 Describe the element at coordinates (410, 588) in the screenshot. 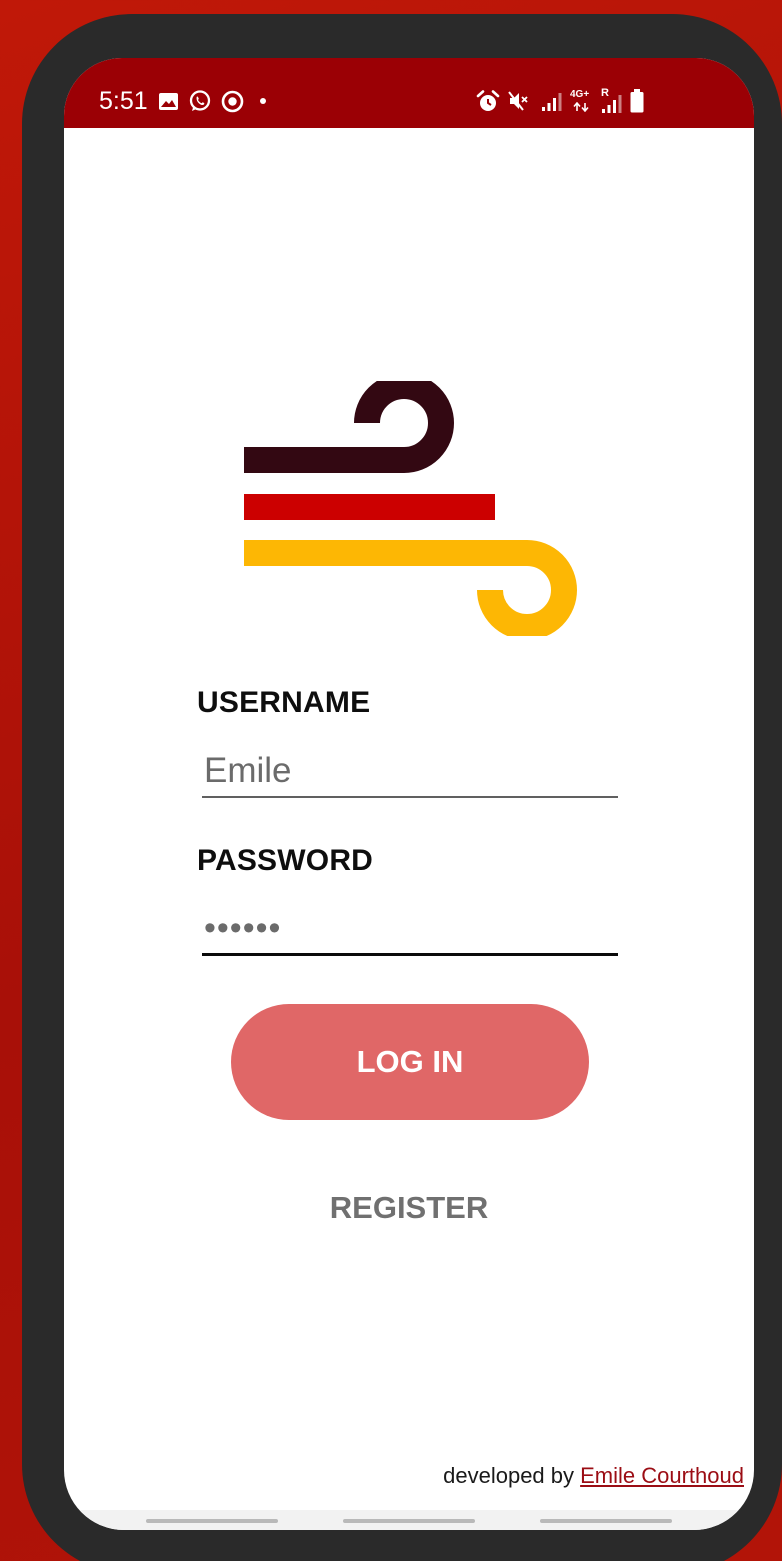

I see `wind-stroke-bottom` at that location.